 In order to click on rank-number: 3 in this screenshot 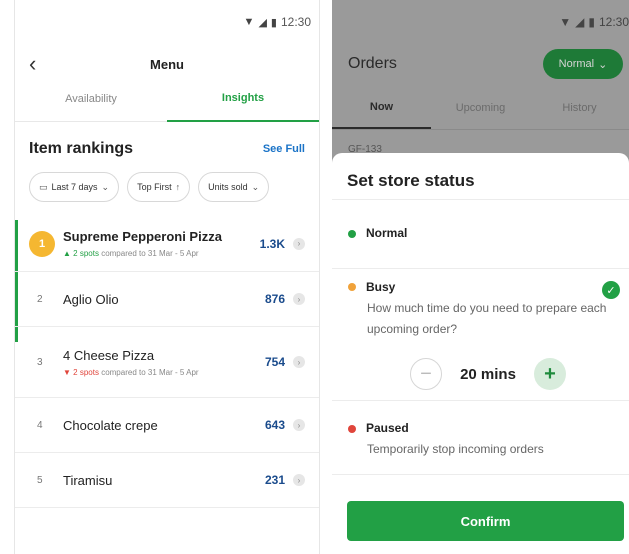, I will do `click(40, 362)`.